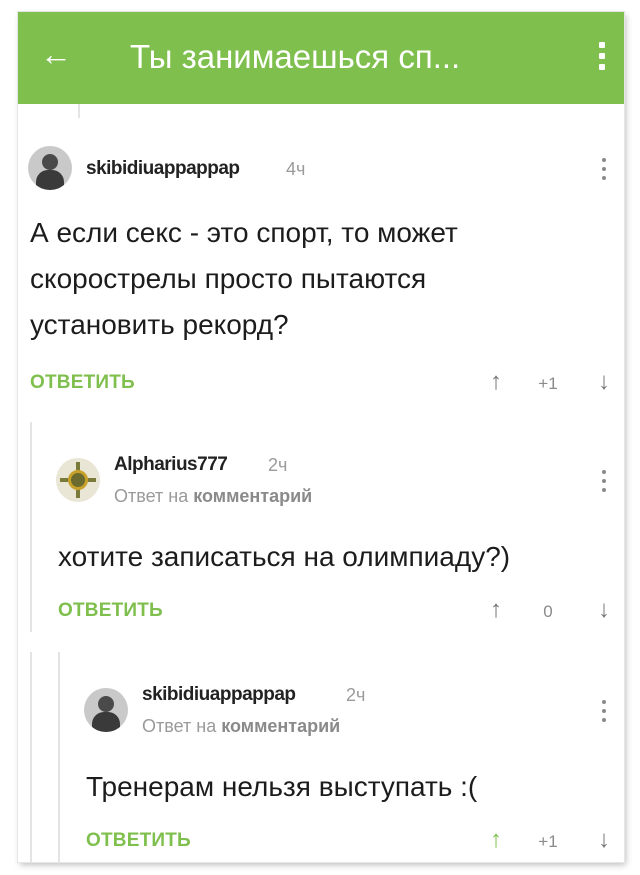  I want to click on comment-username: Alpharius777, so click(171, 465).